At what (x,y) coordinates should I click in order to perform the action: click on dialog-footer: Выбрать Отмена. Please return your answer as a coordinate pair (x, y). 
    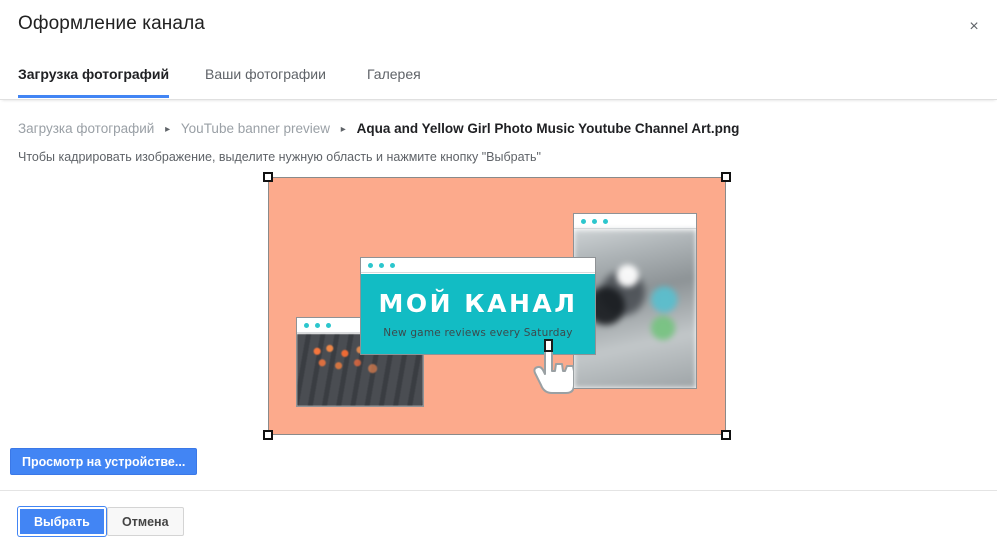
    Looking at the image, I should click on (498, 522).